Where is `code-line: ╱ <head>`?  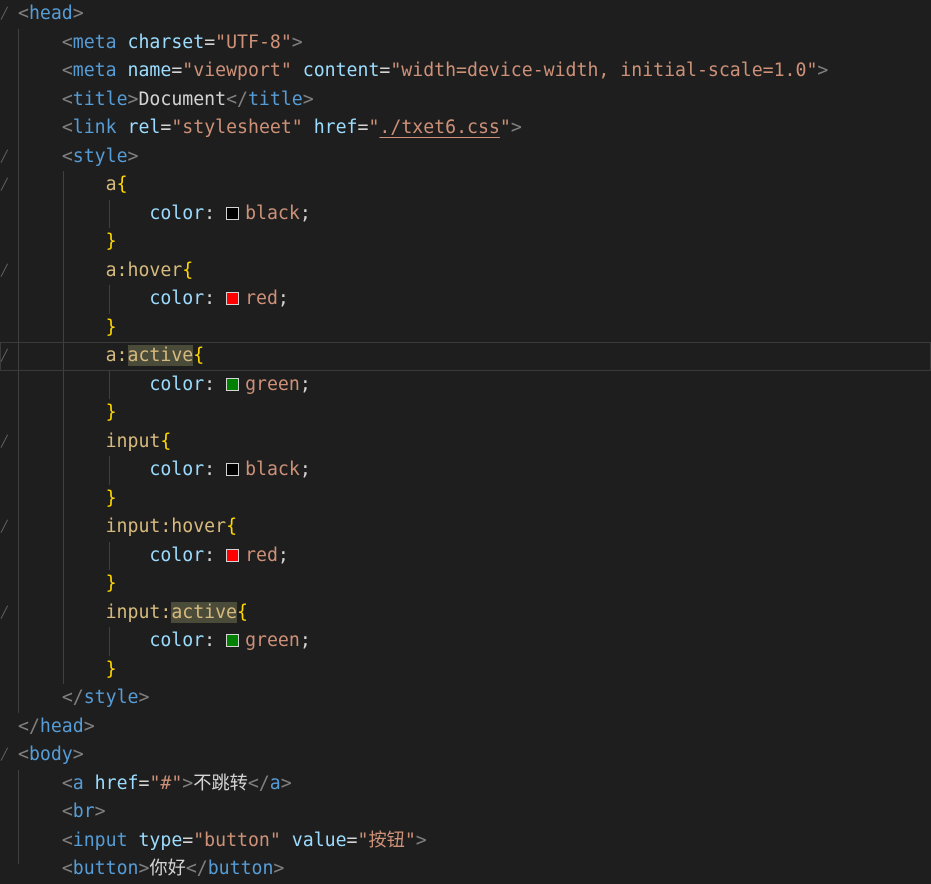 code-line: ╱ <head> is located at coordinates (465, 14).